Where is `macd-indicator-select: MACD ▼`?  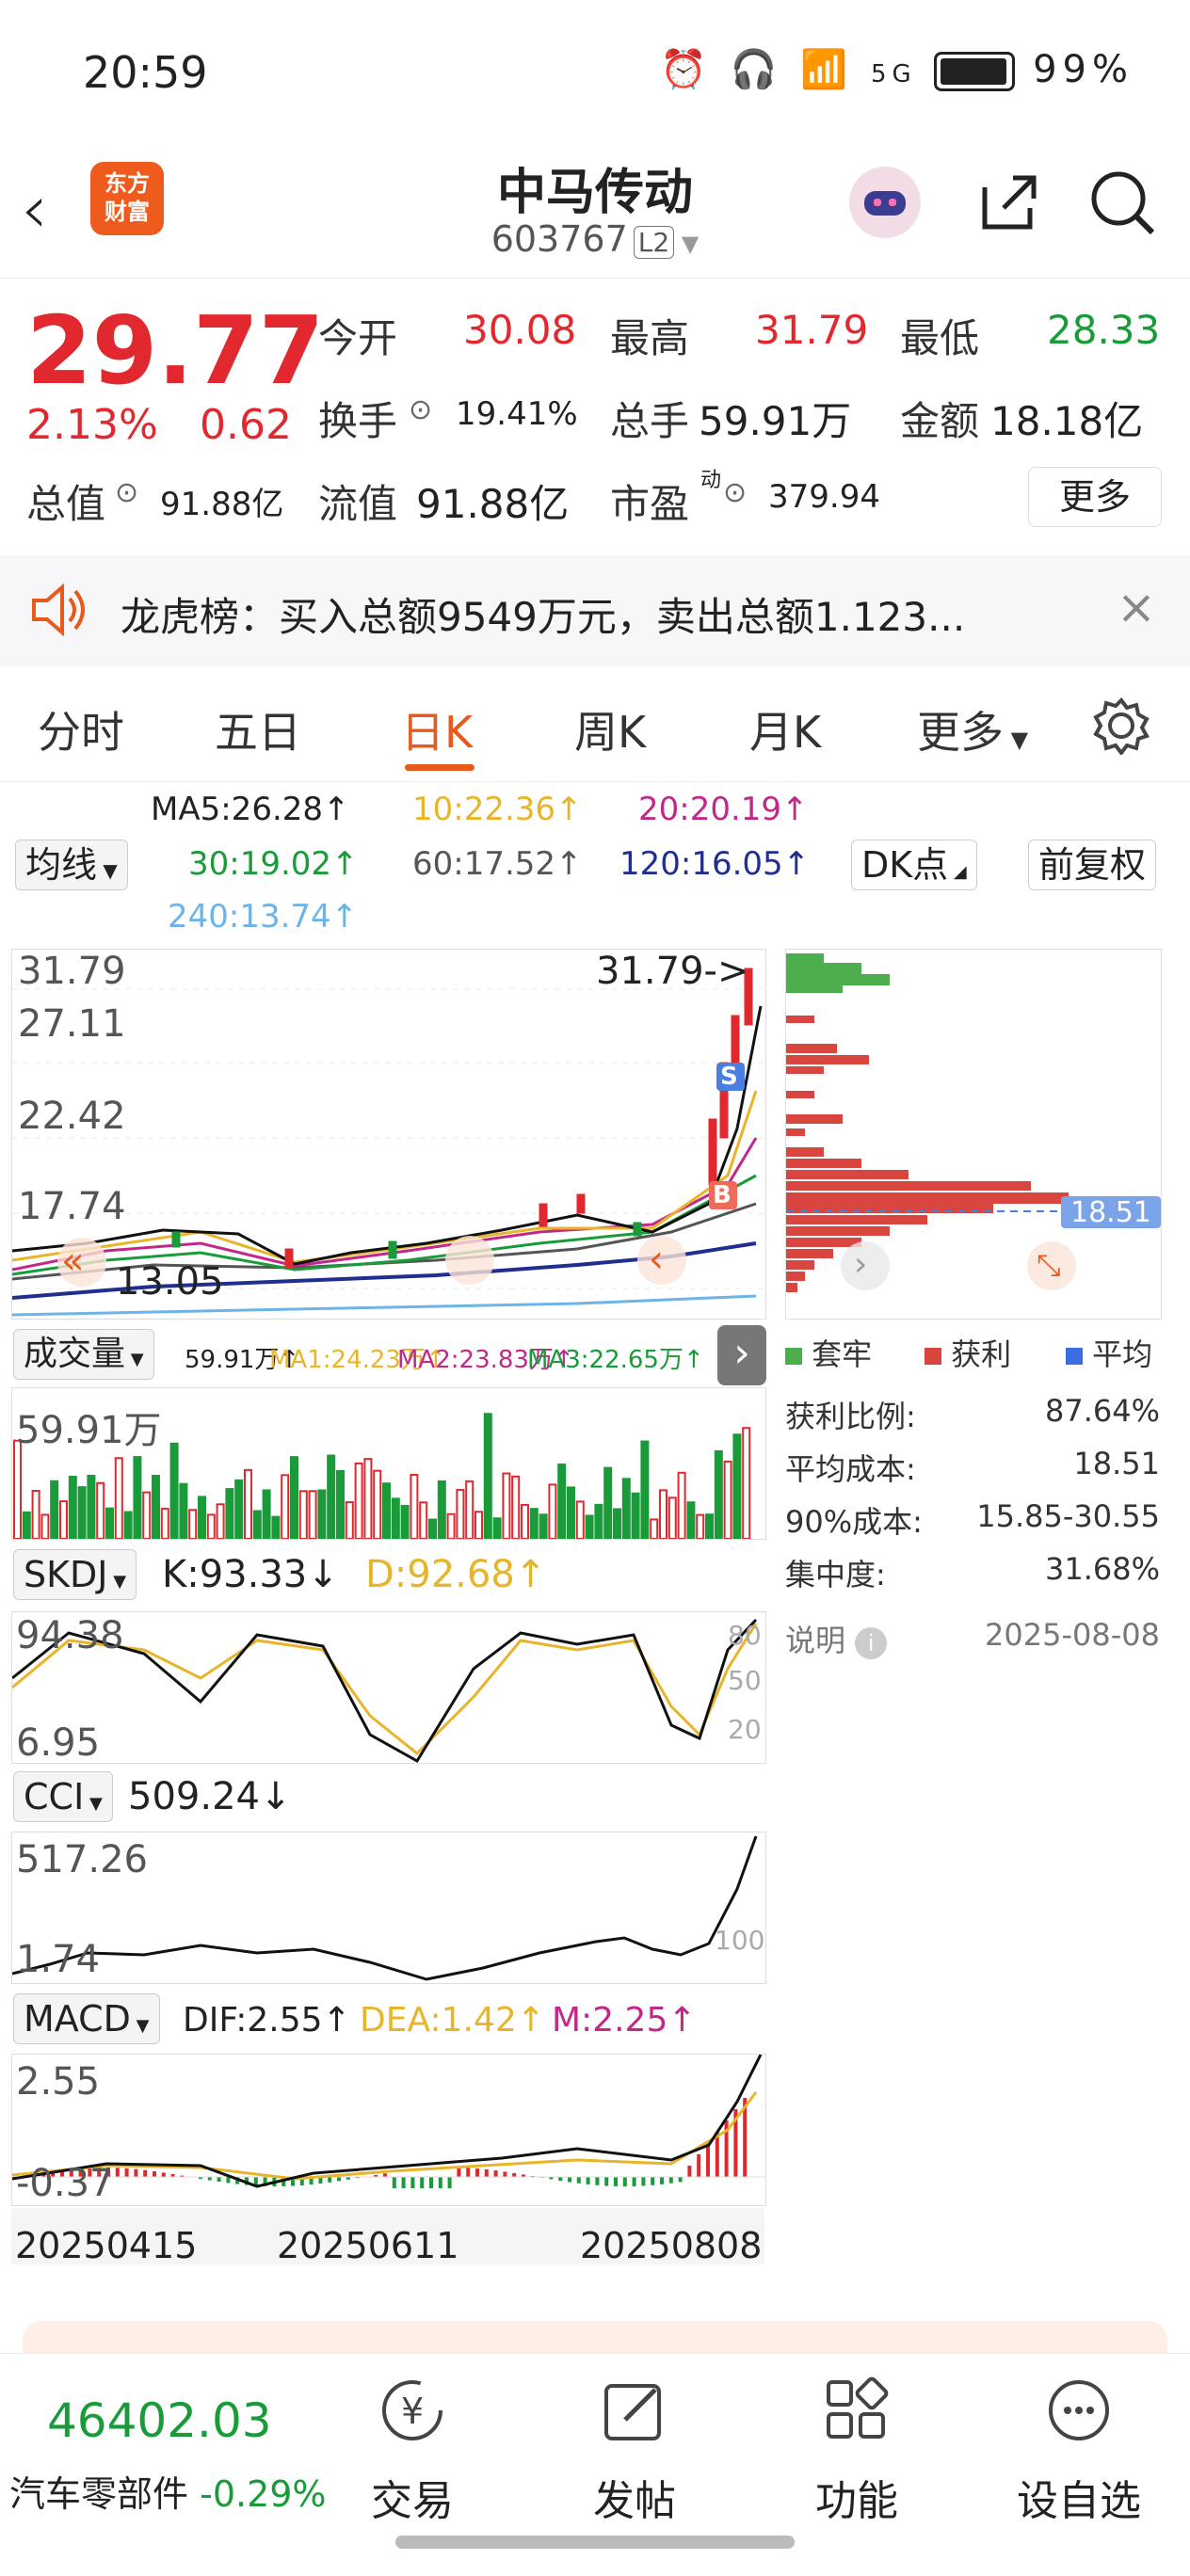 macd-indicator-select: MACD ▼ is located at coordinates (86, 2018).